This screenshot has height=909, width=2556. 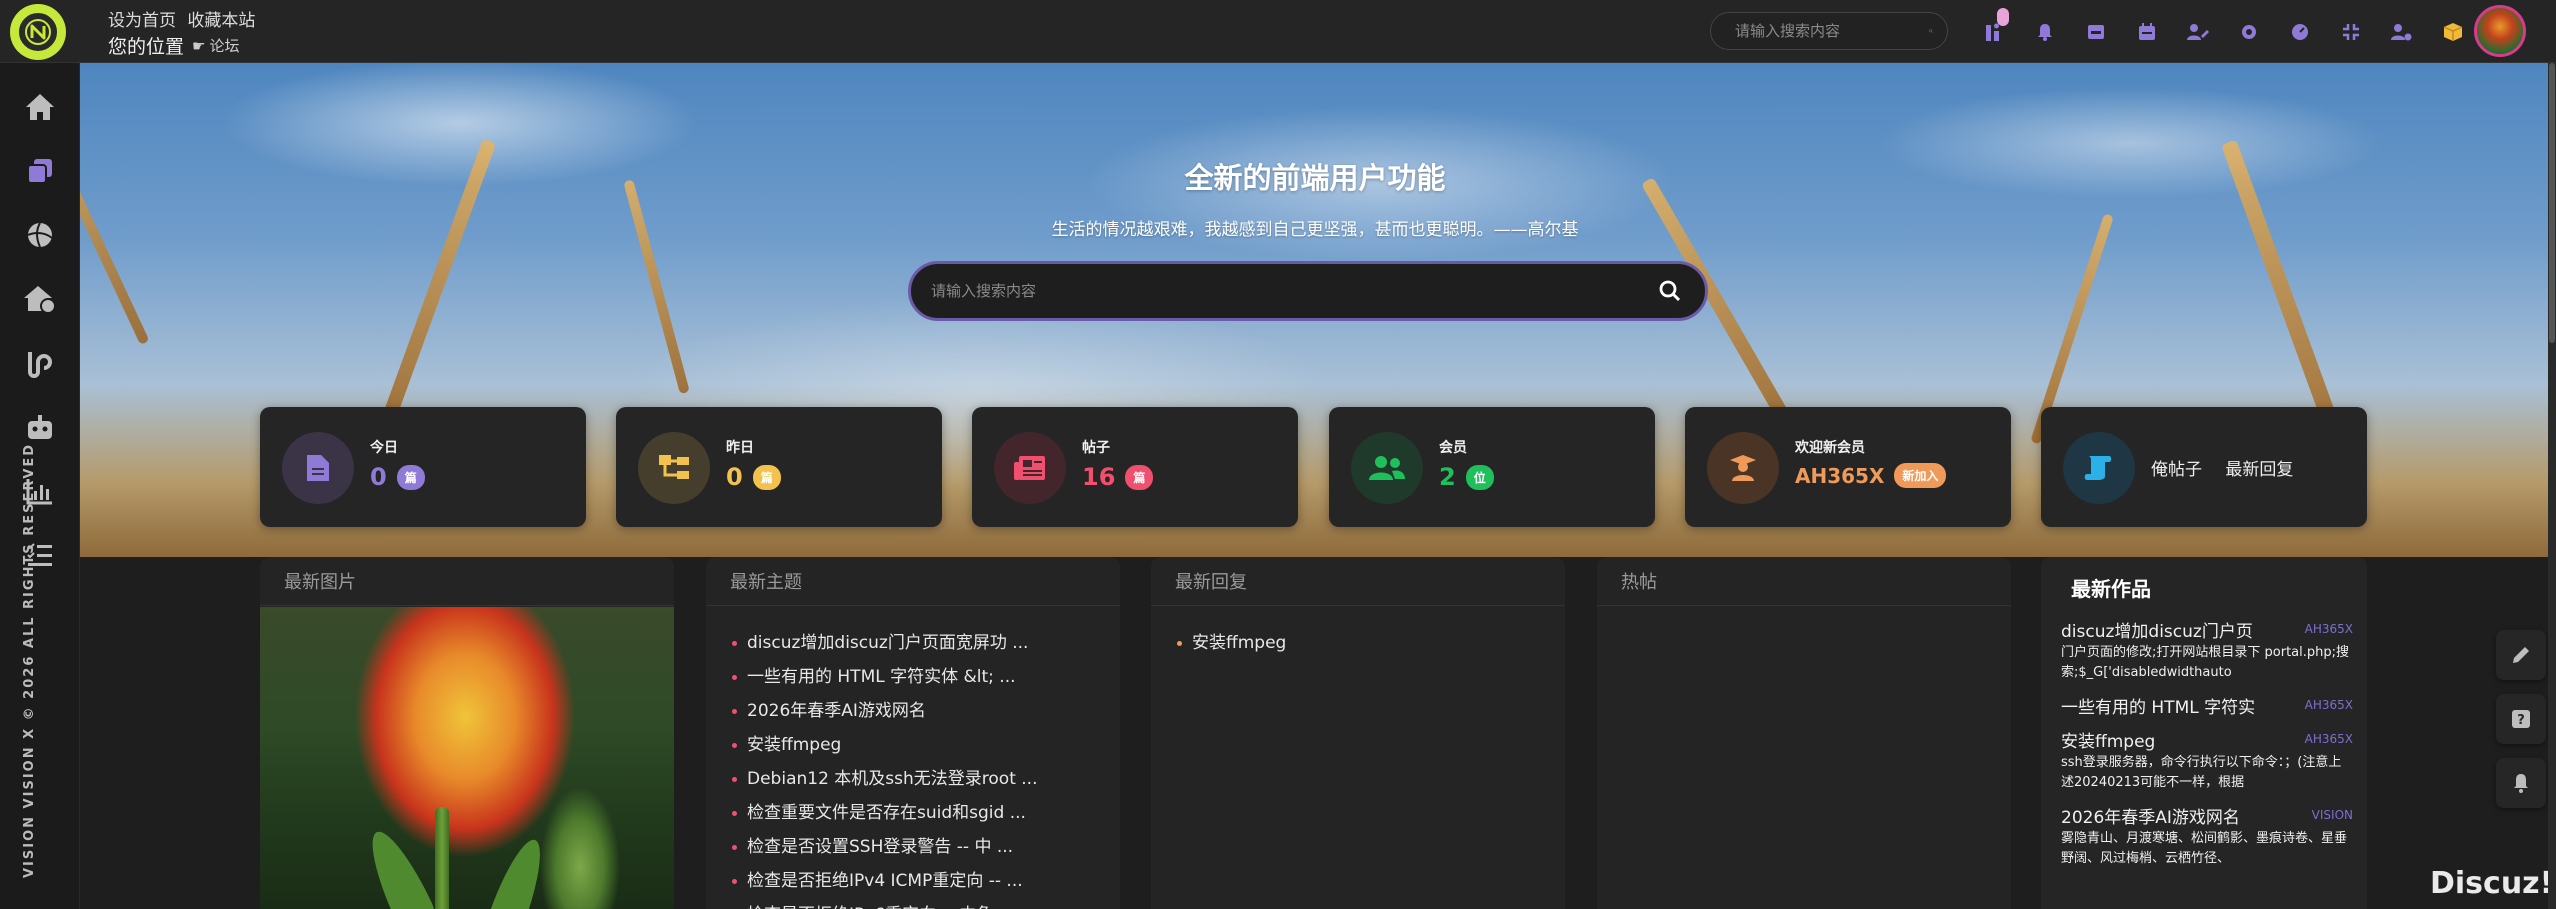 What do you see at coordinates (40, 235) in the screenshot?
I see `sidebar-item-volleyball` at bounding box center [40, 235].